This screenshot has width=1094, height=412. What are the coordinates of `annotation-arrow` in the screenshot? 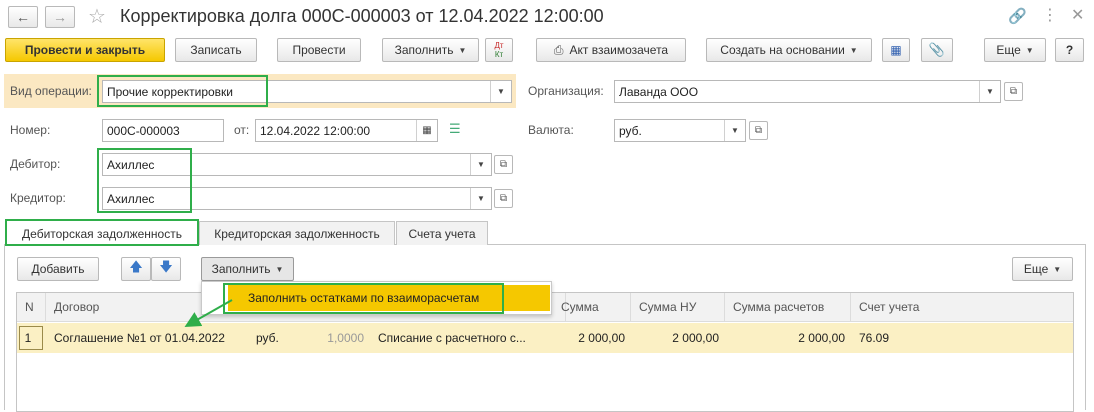 It's located at (208, 313).